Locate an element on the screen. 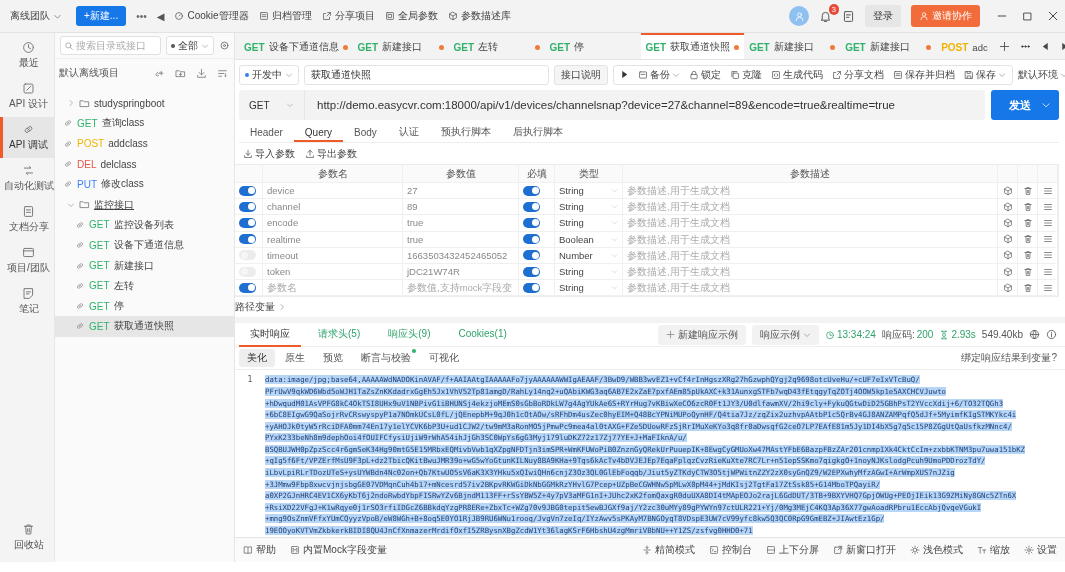 Image resolution: width=1065 pixels, height=572 pixels. status-bar-button: 帮助 is located at coordinates (259, 549).